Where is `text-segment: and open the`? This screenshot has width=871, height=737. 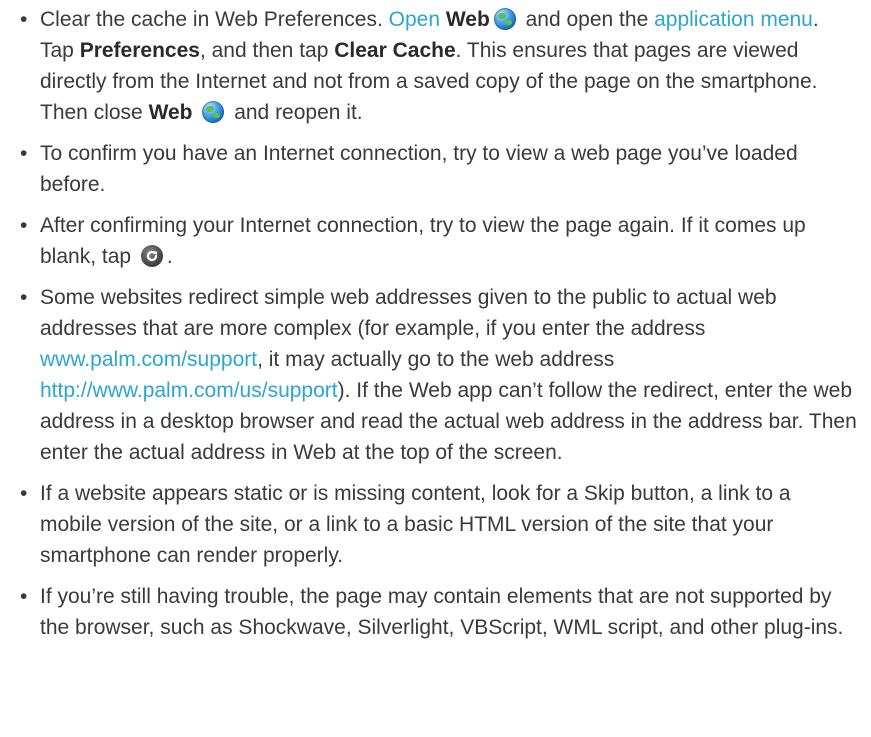
text-segment: and open the is located at coordinates (587, 19).